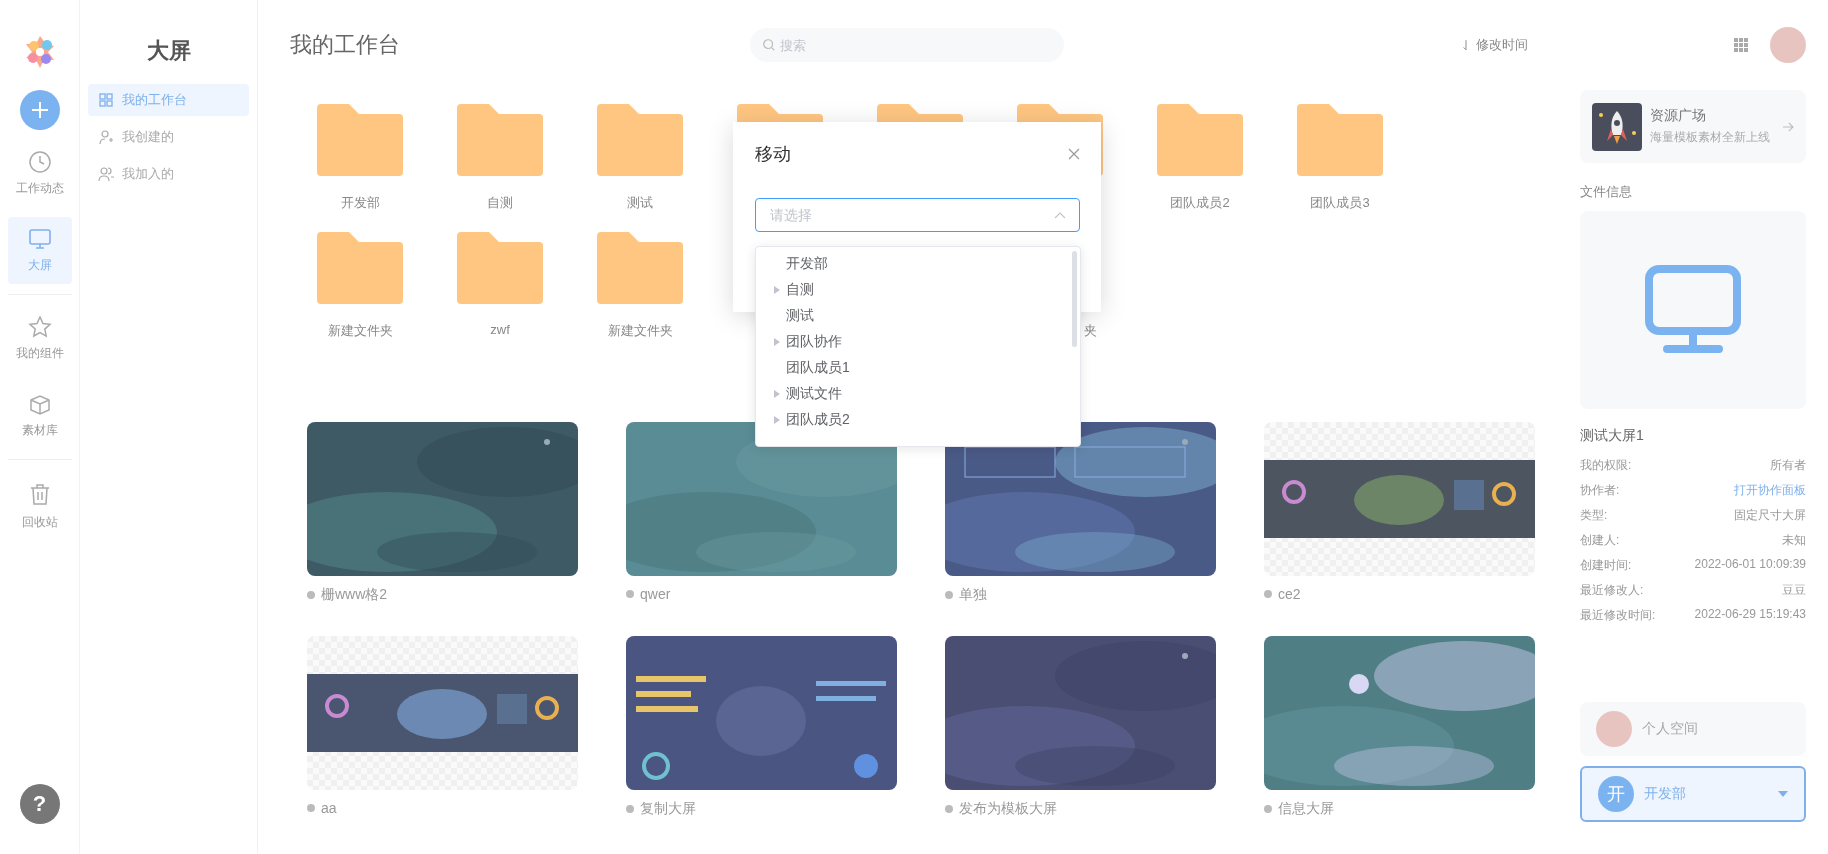 The height and width of the screenshot is (854, 1828). I want to click on section-title: 大屏, so click(168, 51).